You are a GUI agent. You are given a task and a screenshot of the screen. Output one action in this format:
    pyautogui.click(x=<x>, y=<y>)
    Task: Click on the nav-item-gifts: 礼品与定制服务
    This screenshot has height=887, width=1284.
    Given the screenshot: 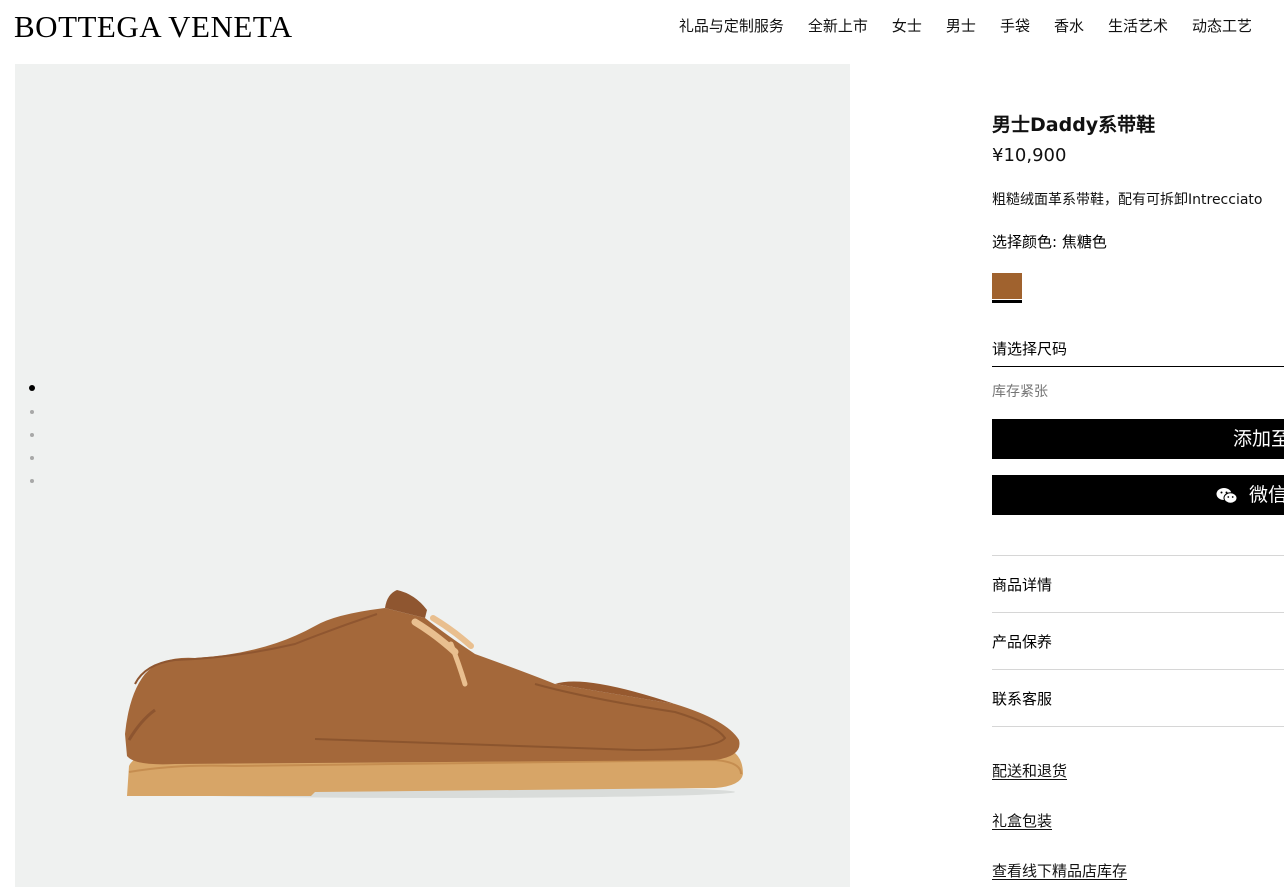 What is the action you would take?
    pyautogui.click(x=731, y=26)
    